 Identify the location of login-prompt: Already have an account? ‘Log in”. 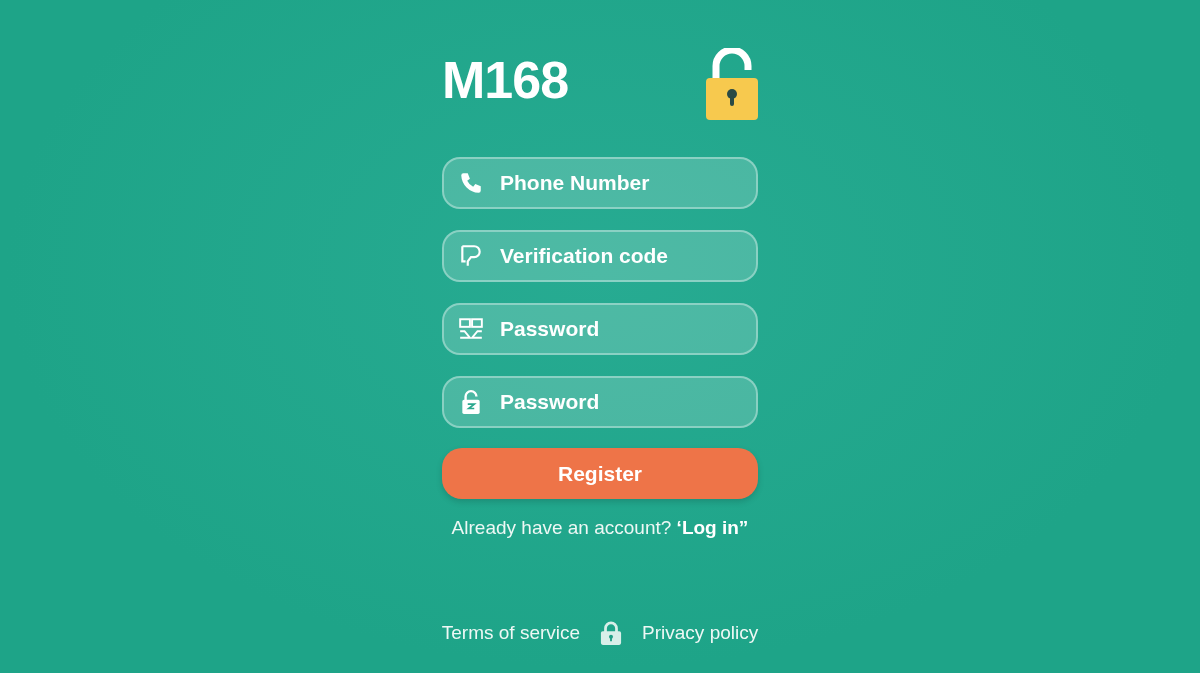
(600, 528).